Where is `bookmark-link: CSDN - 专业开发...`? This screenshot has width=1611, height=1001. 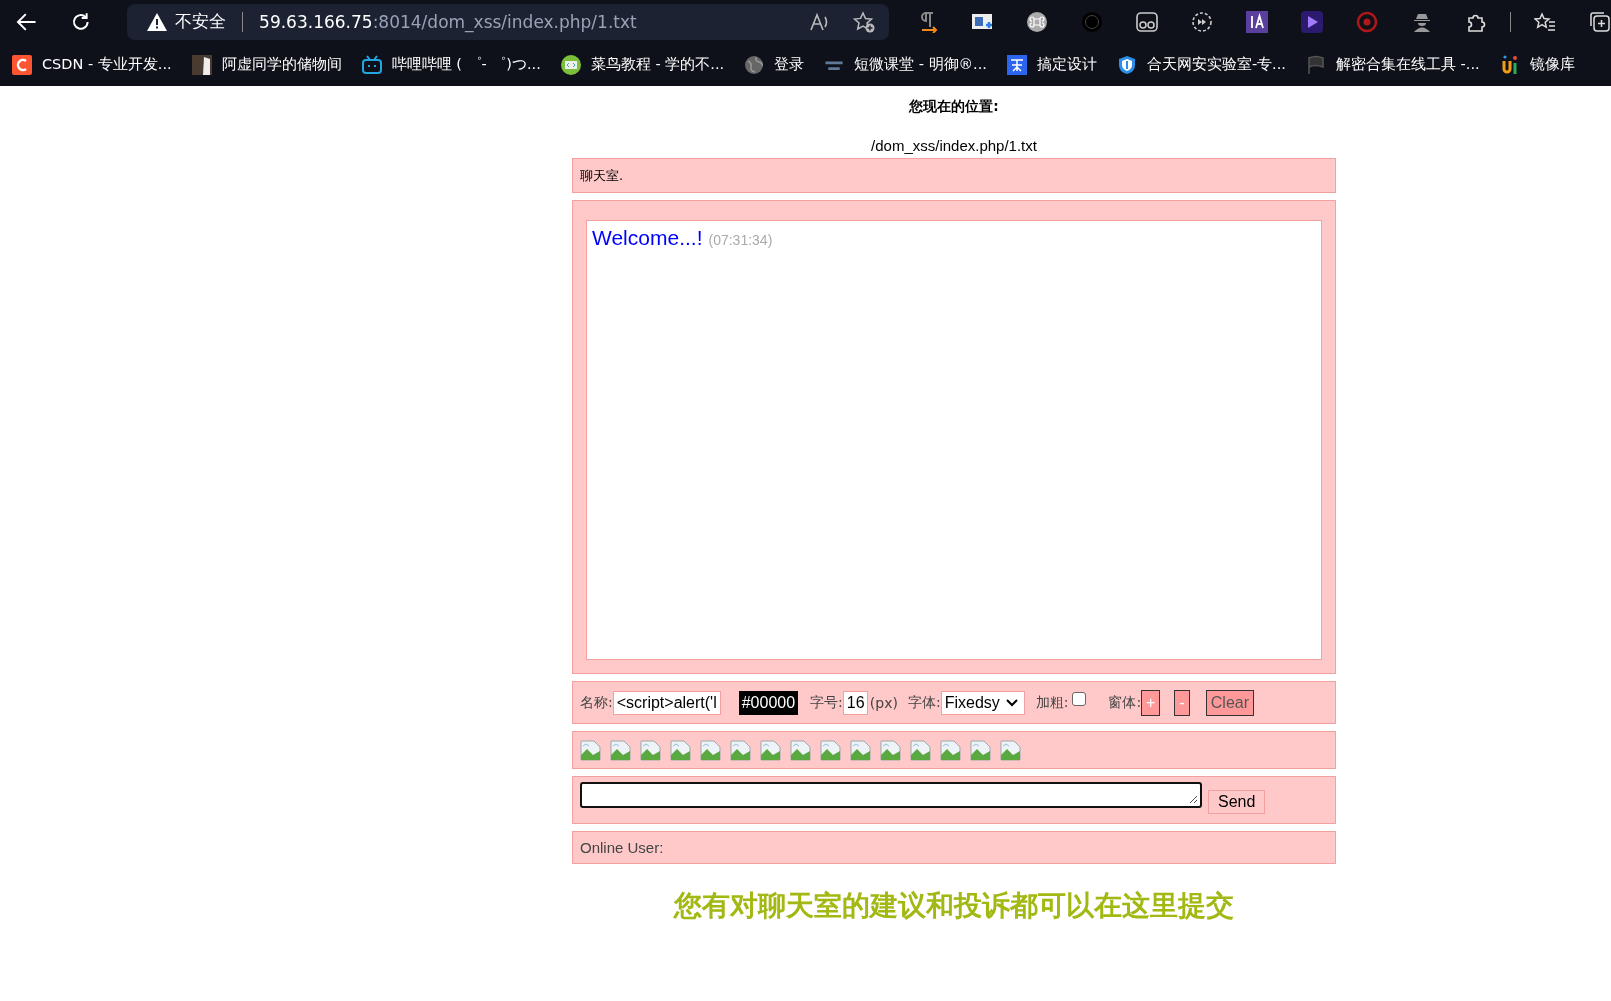 bookmark-link: CSDN - 专业开发... is located at coordinates (92, 64).